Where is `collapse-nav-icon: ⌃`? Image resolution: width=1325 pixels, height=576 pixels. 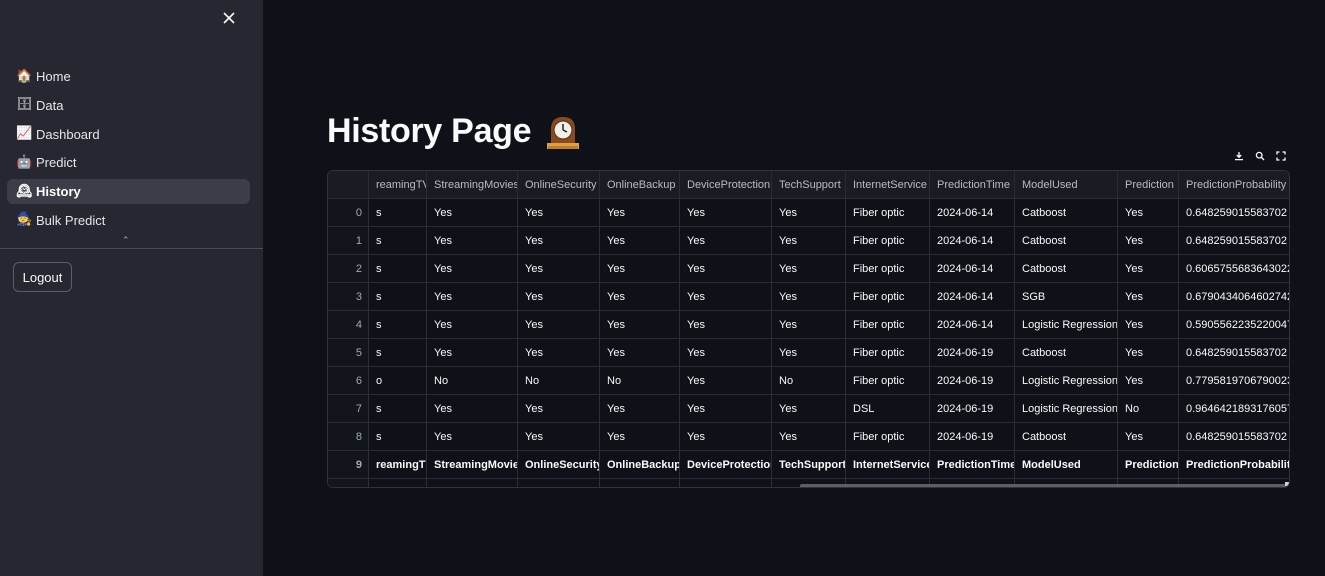
collapse-nav-icon: ⌃ is located at coordinates (126, 240).